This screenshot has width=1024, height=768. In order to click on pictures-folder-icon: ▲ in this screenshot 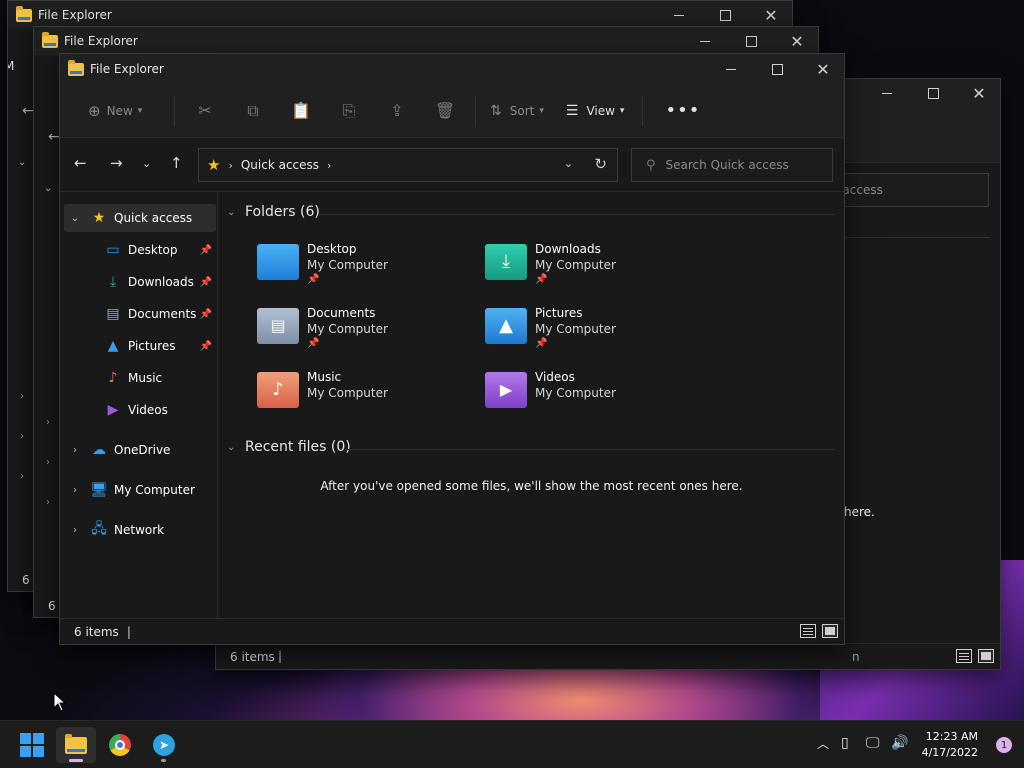, I will do `click(506, 326)`.